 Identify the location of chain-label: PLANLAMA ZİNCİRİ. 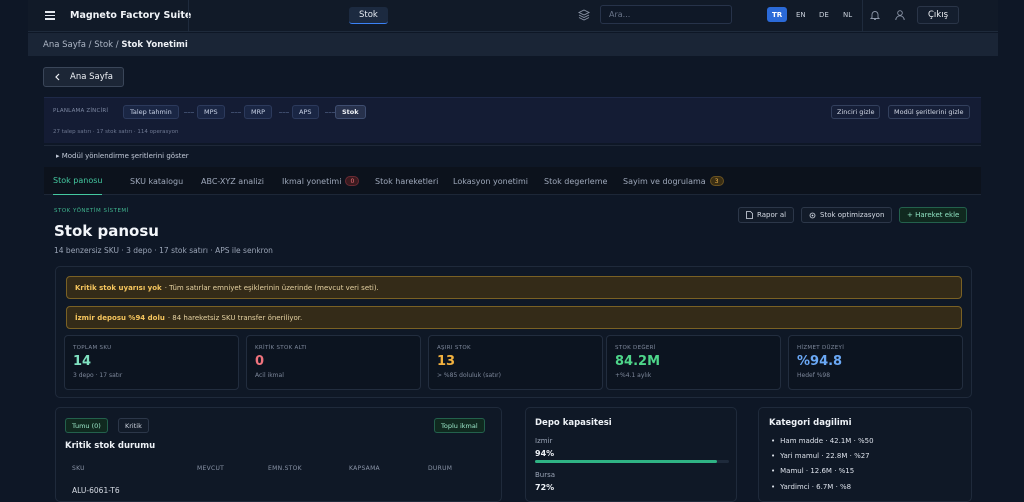
(81, 111).